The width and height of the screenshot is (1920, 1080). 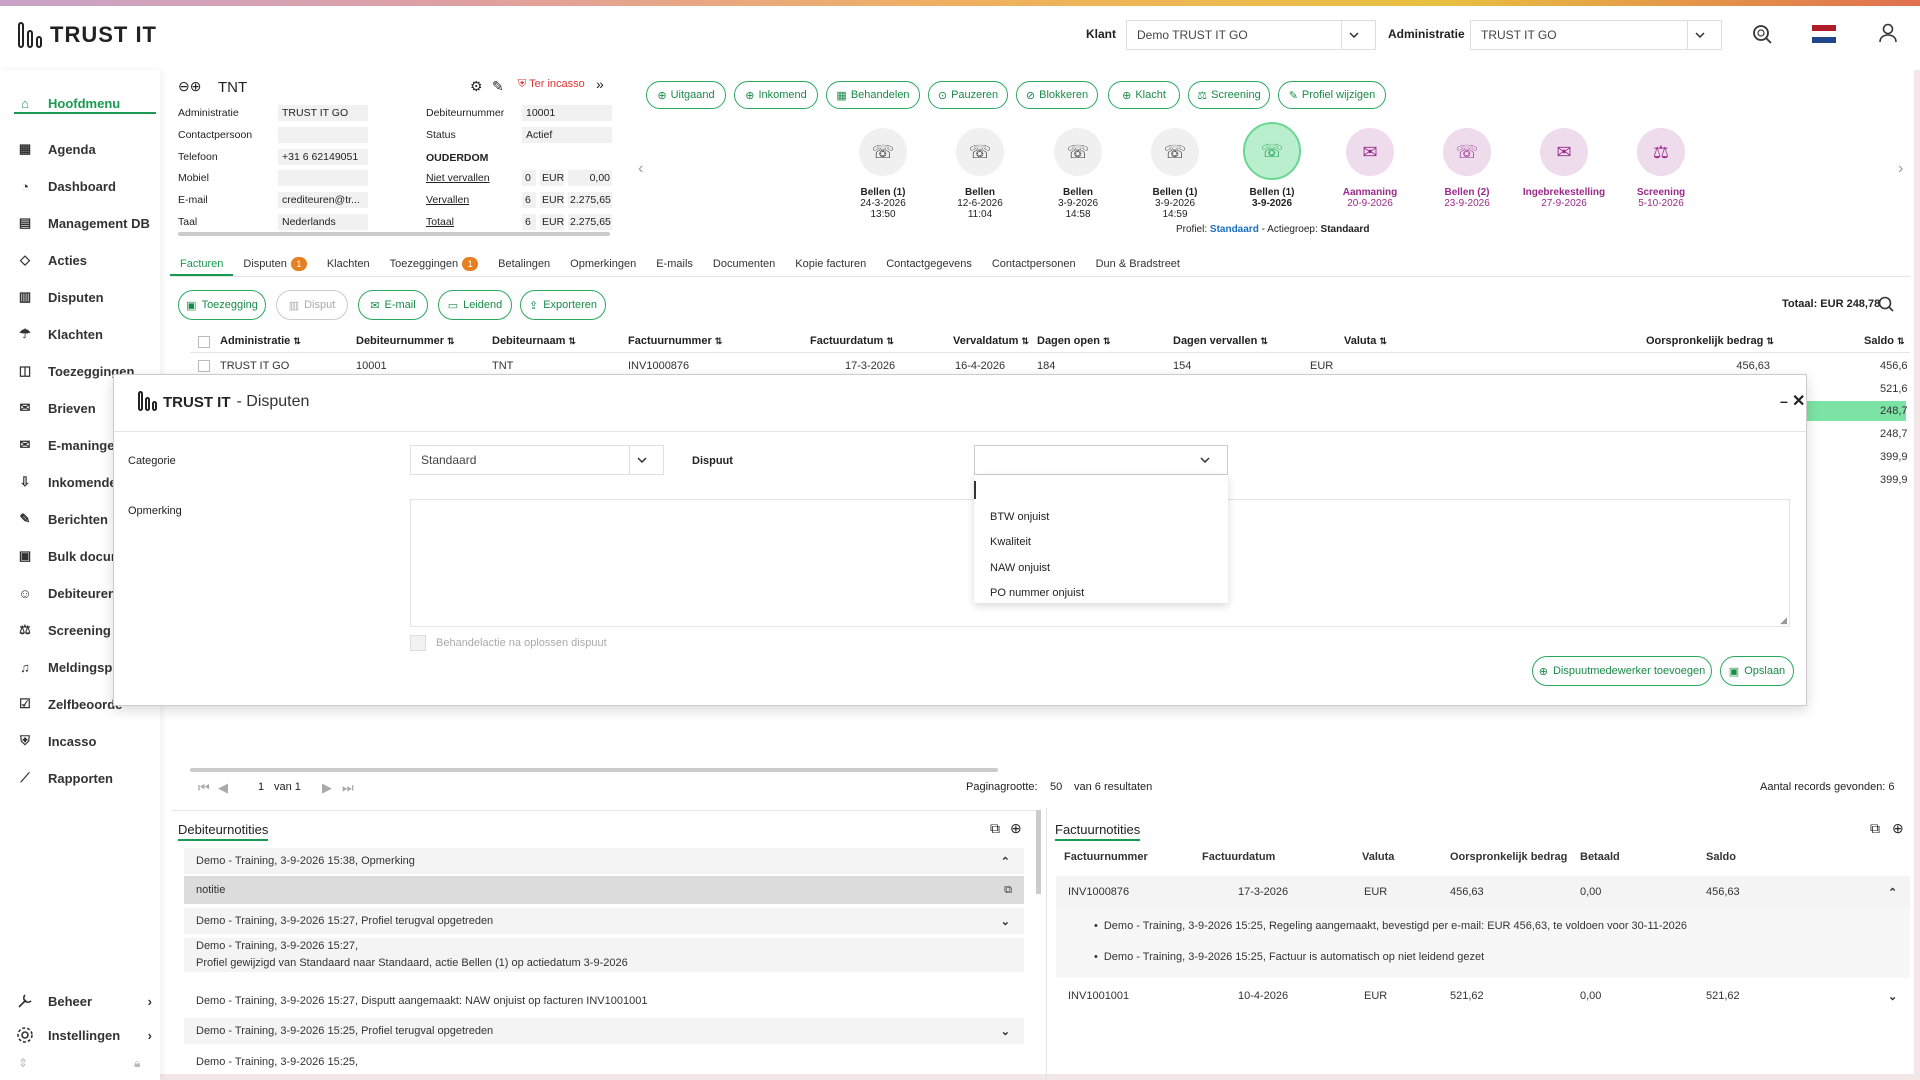 What do you see at coordinates (594, 770) in the screenshot?
I see `table-scrollbar` at bounding box center [594, 770].